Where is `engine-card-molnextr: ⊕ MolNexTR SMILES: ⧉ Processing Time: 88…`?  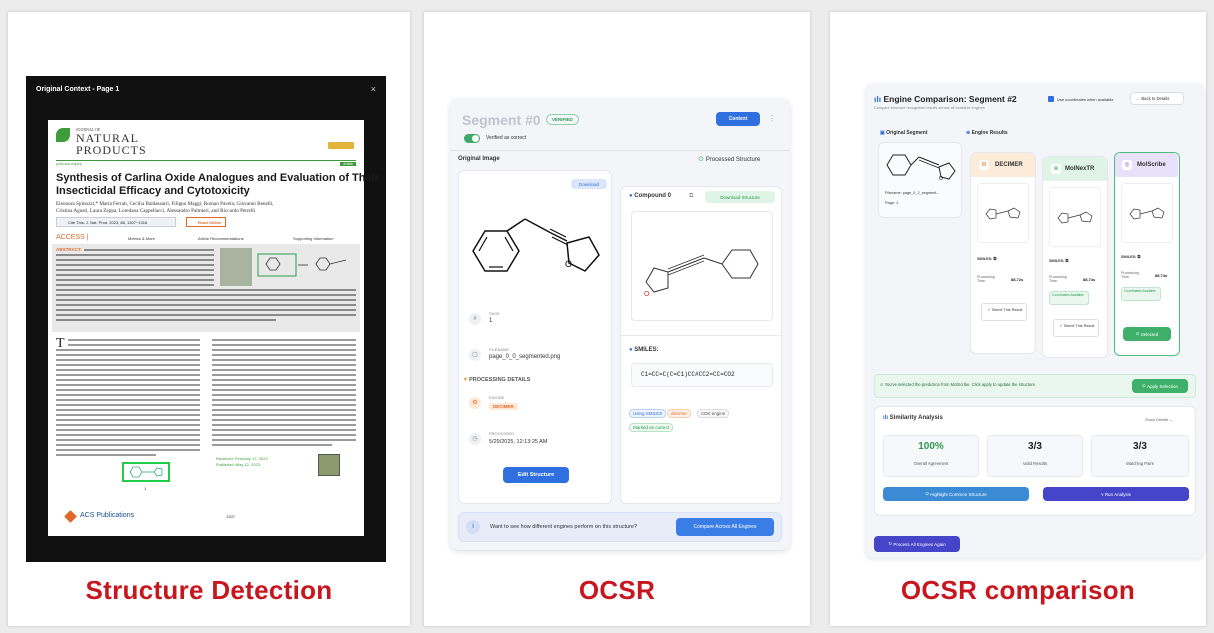
engine-card-molnextr: ⊕ MolNexTR SMILES: ⧉ Processing Time: 88… is located at coordinates (1075, 257).